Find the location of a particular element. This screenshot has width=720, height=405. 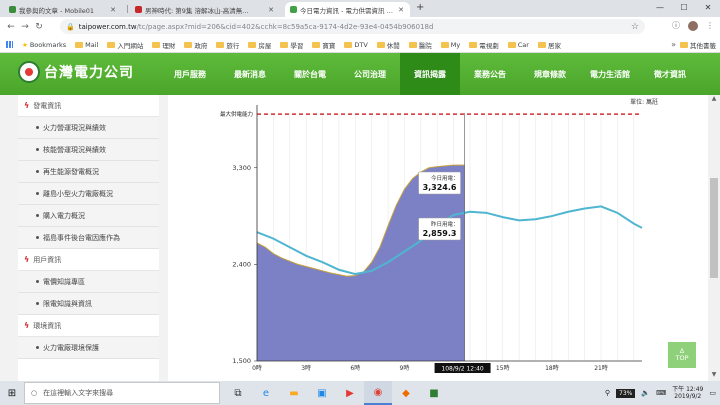

nav-item-about: 關於台電 is located at coordinates (310, 74).